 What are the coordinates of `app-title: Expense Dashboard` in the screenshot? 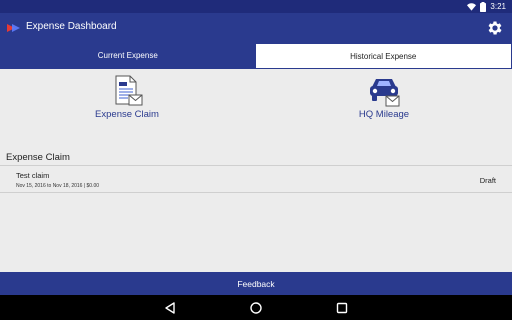 It's located at (71, 26).